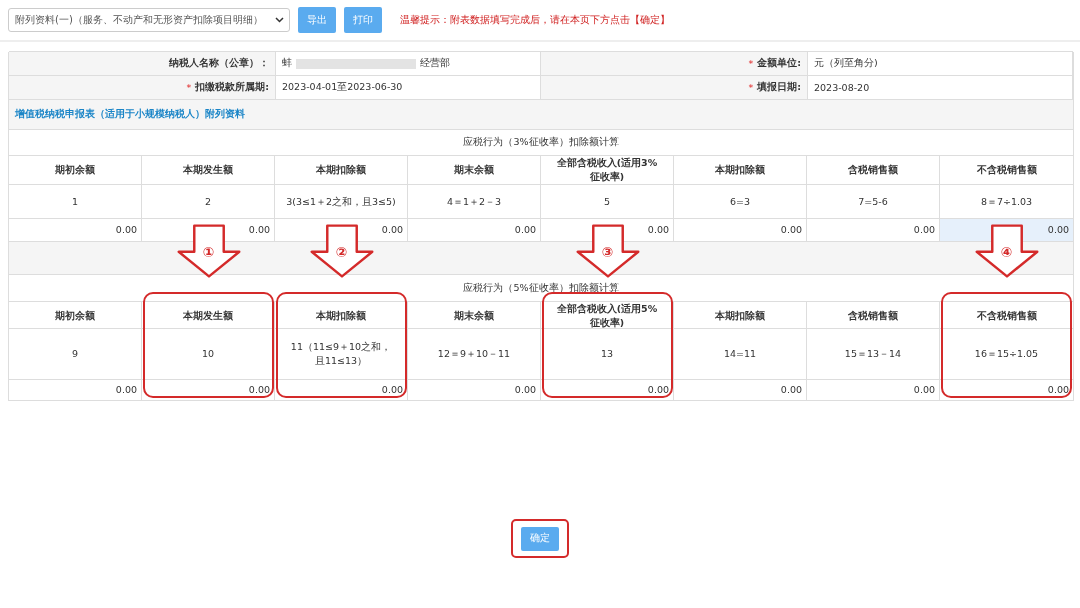 Image resolution: width=1080 pixels, height=608 pixels. I want to click on formula-cell-text: 16＝15÷1.05, so click(1006, 354).